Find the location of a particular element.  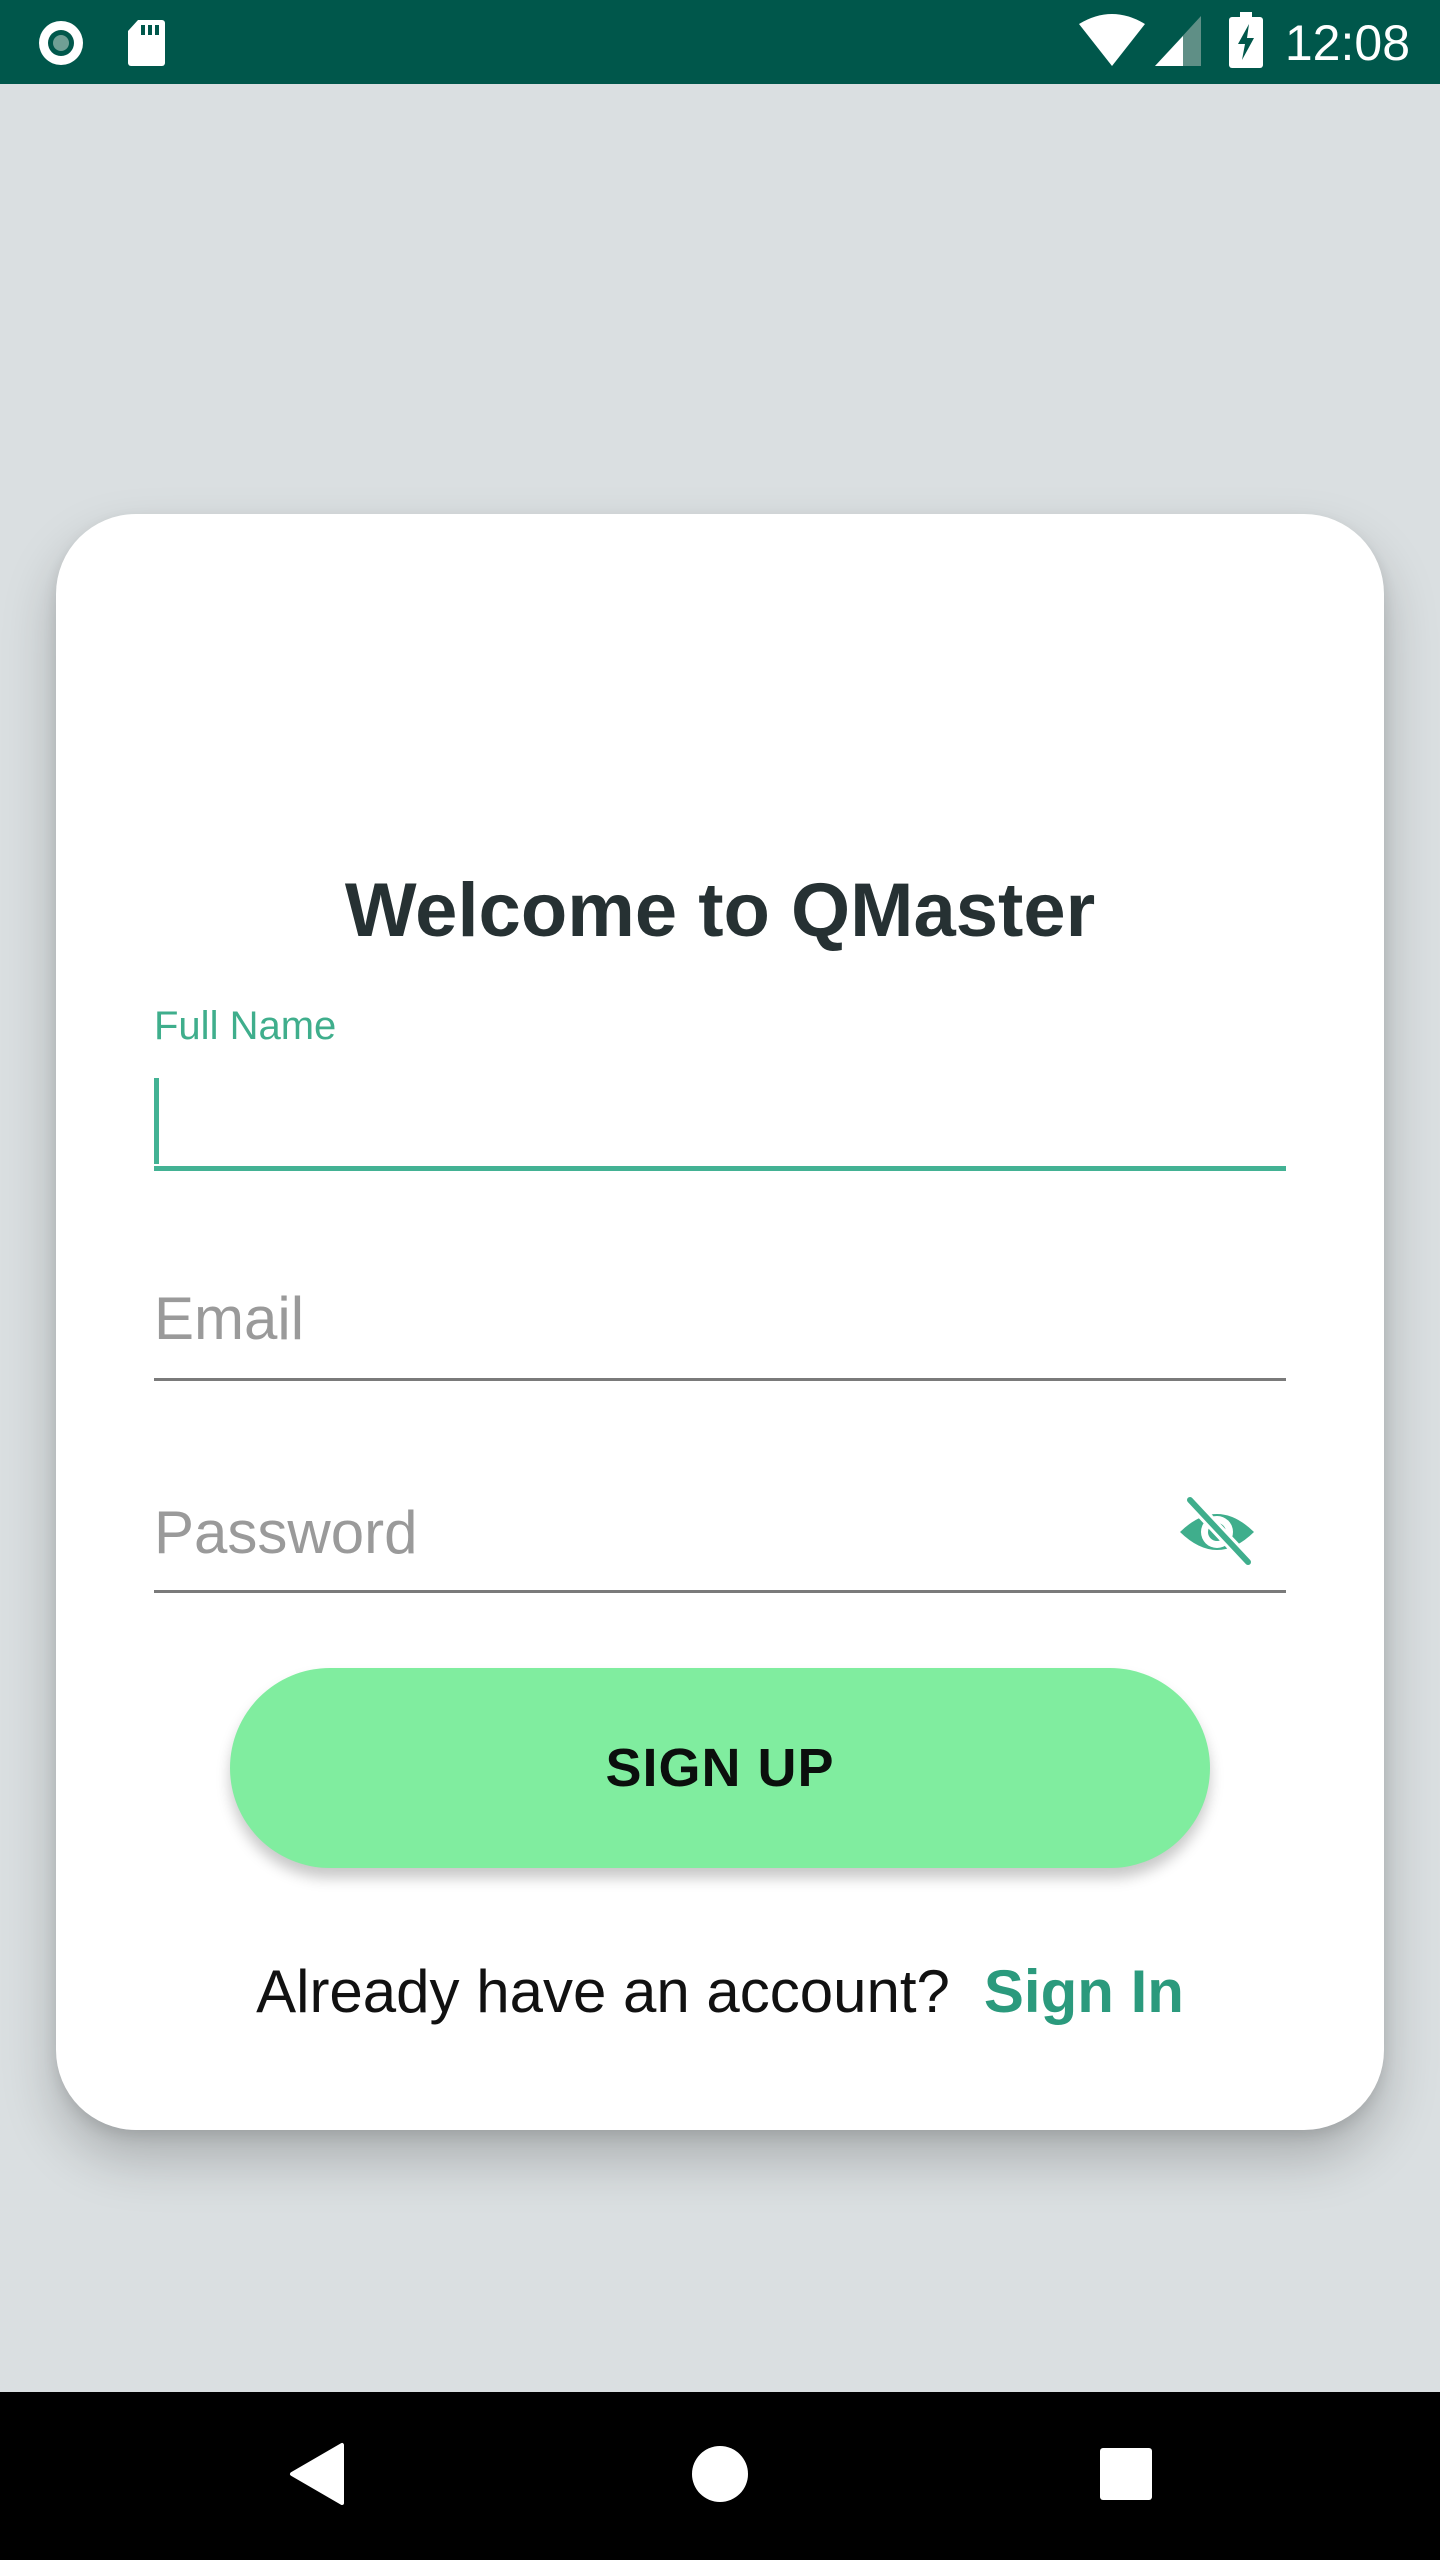

email-underline is located at coordinates (720, 1379).